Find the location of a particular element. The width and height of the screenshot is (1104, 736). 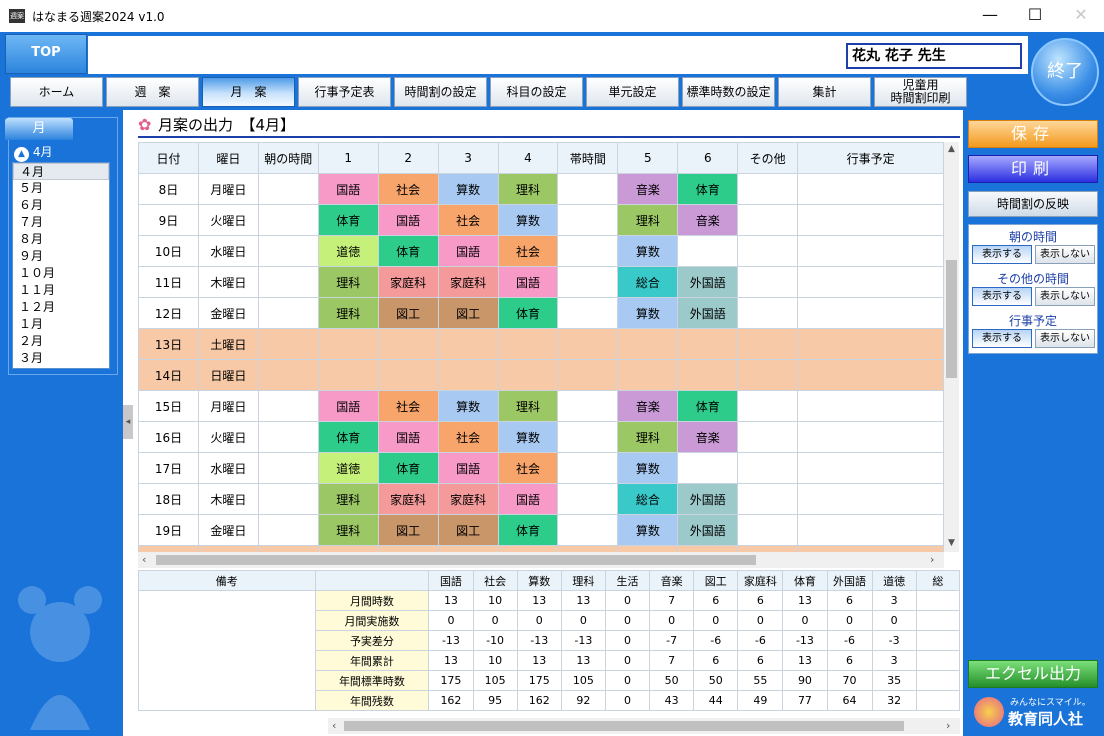

date-cell: 12日 is located at coordinates (168, 313).